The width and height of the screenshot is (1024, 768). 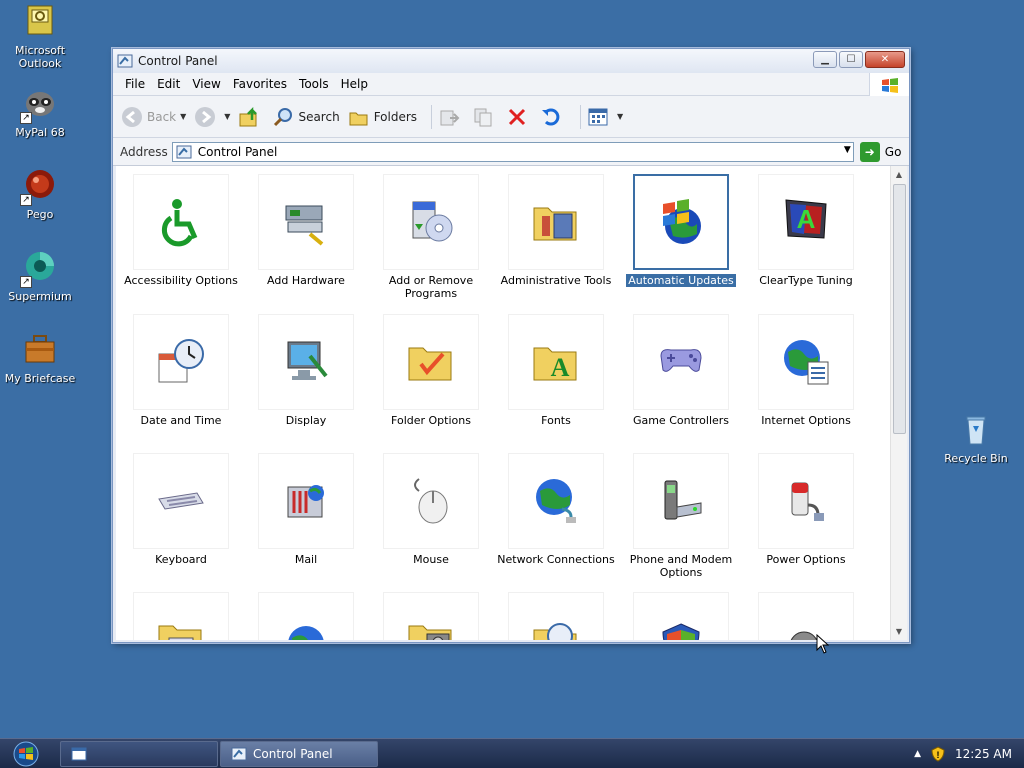 I want to click on security-shield-tray-icon: !, so click(x=938, y=754).